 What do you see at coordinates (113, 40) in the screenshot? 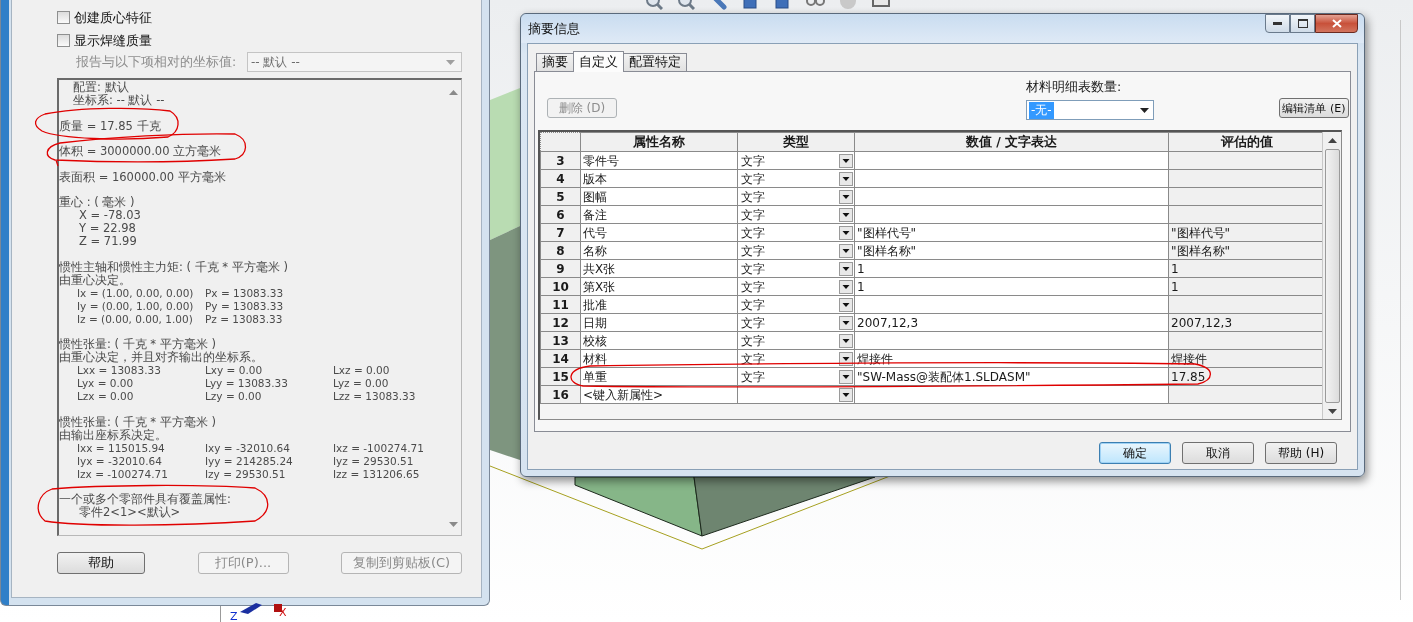
I see `checkbox-label: 显示焊缝质量` at bounding box center [113, 40].